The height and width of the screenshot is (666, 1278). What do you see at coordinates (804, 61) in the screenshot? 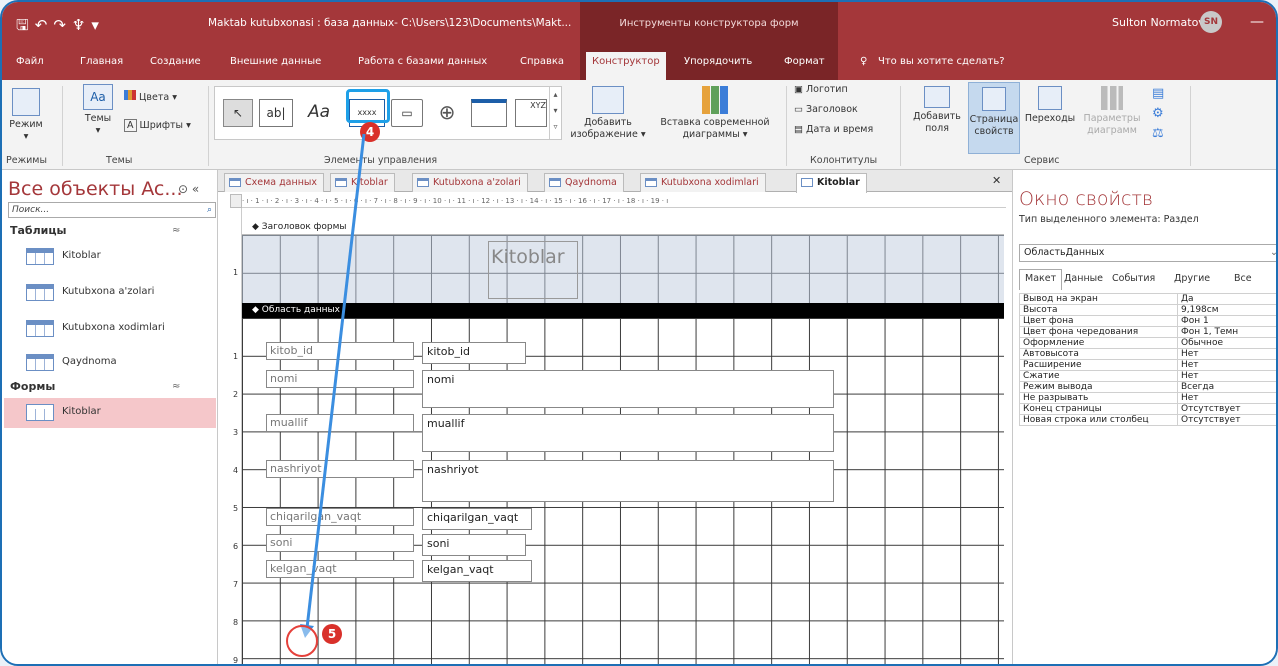
I see `tab-format: Формат` at bounding box center [804, 61].